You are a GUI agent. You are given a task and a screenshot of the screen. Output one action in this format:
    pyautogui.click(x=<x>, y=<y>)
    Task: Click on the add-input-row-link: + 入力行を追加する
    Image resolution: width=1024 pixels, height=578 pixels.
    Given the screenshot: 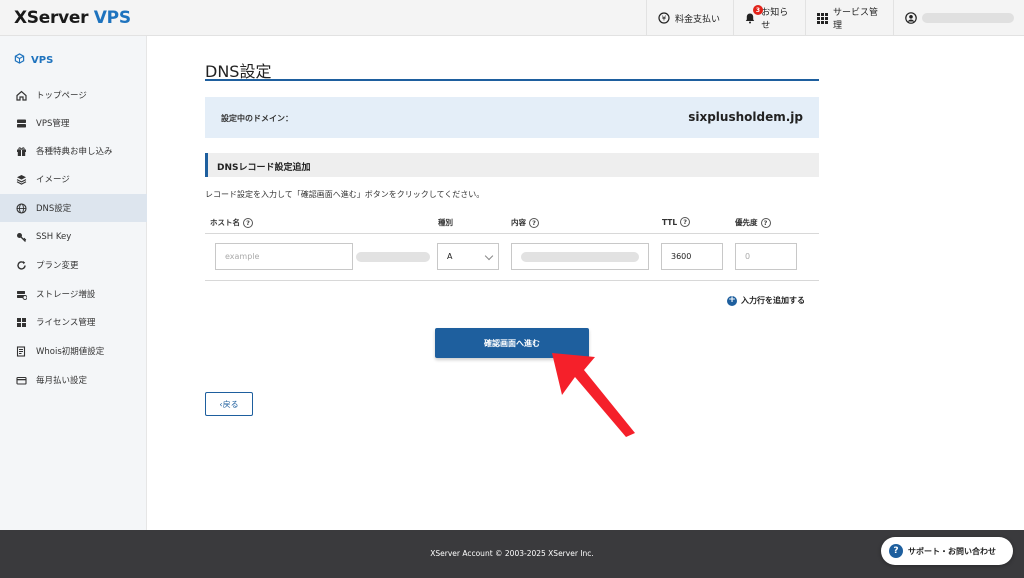 What is the action you would take?
    pyautogui.click(x=766, y=300)
    